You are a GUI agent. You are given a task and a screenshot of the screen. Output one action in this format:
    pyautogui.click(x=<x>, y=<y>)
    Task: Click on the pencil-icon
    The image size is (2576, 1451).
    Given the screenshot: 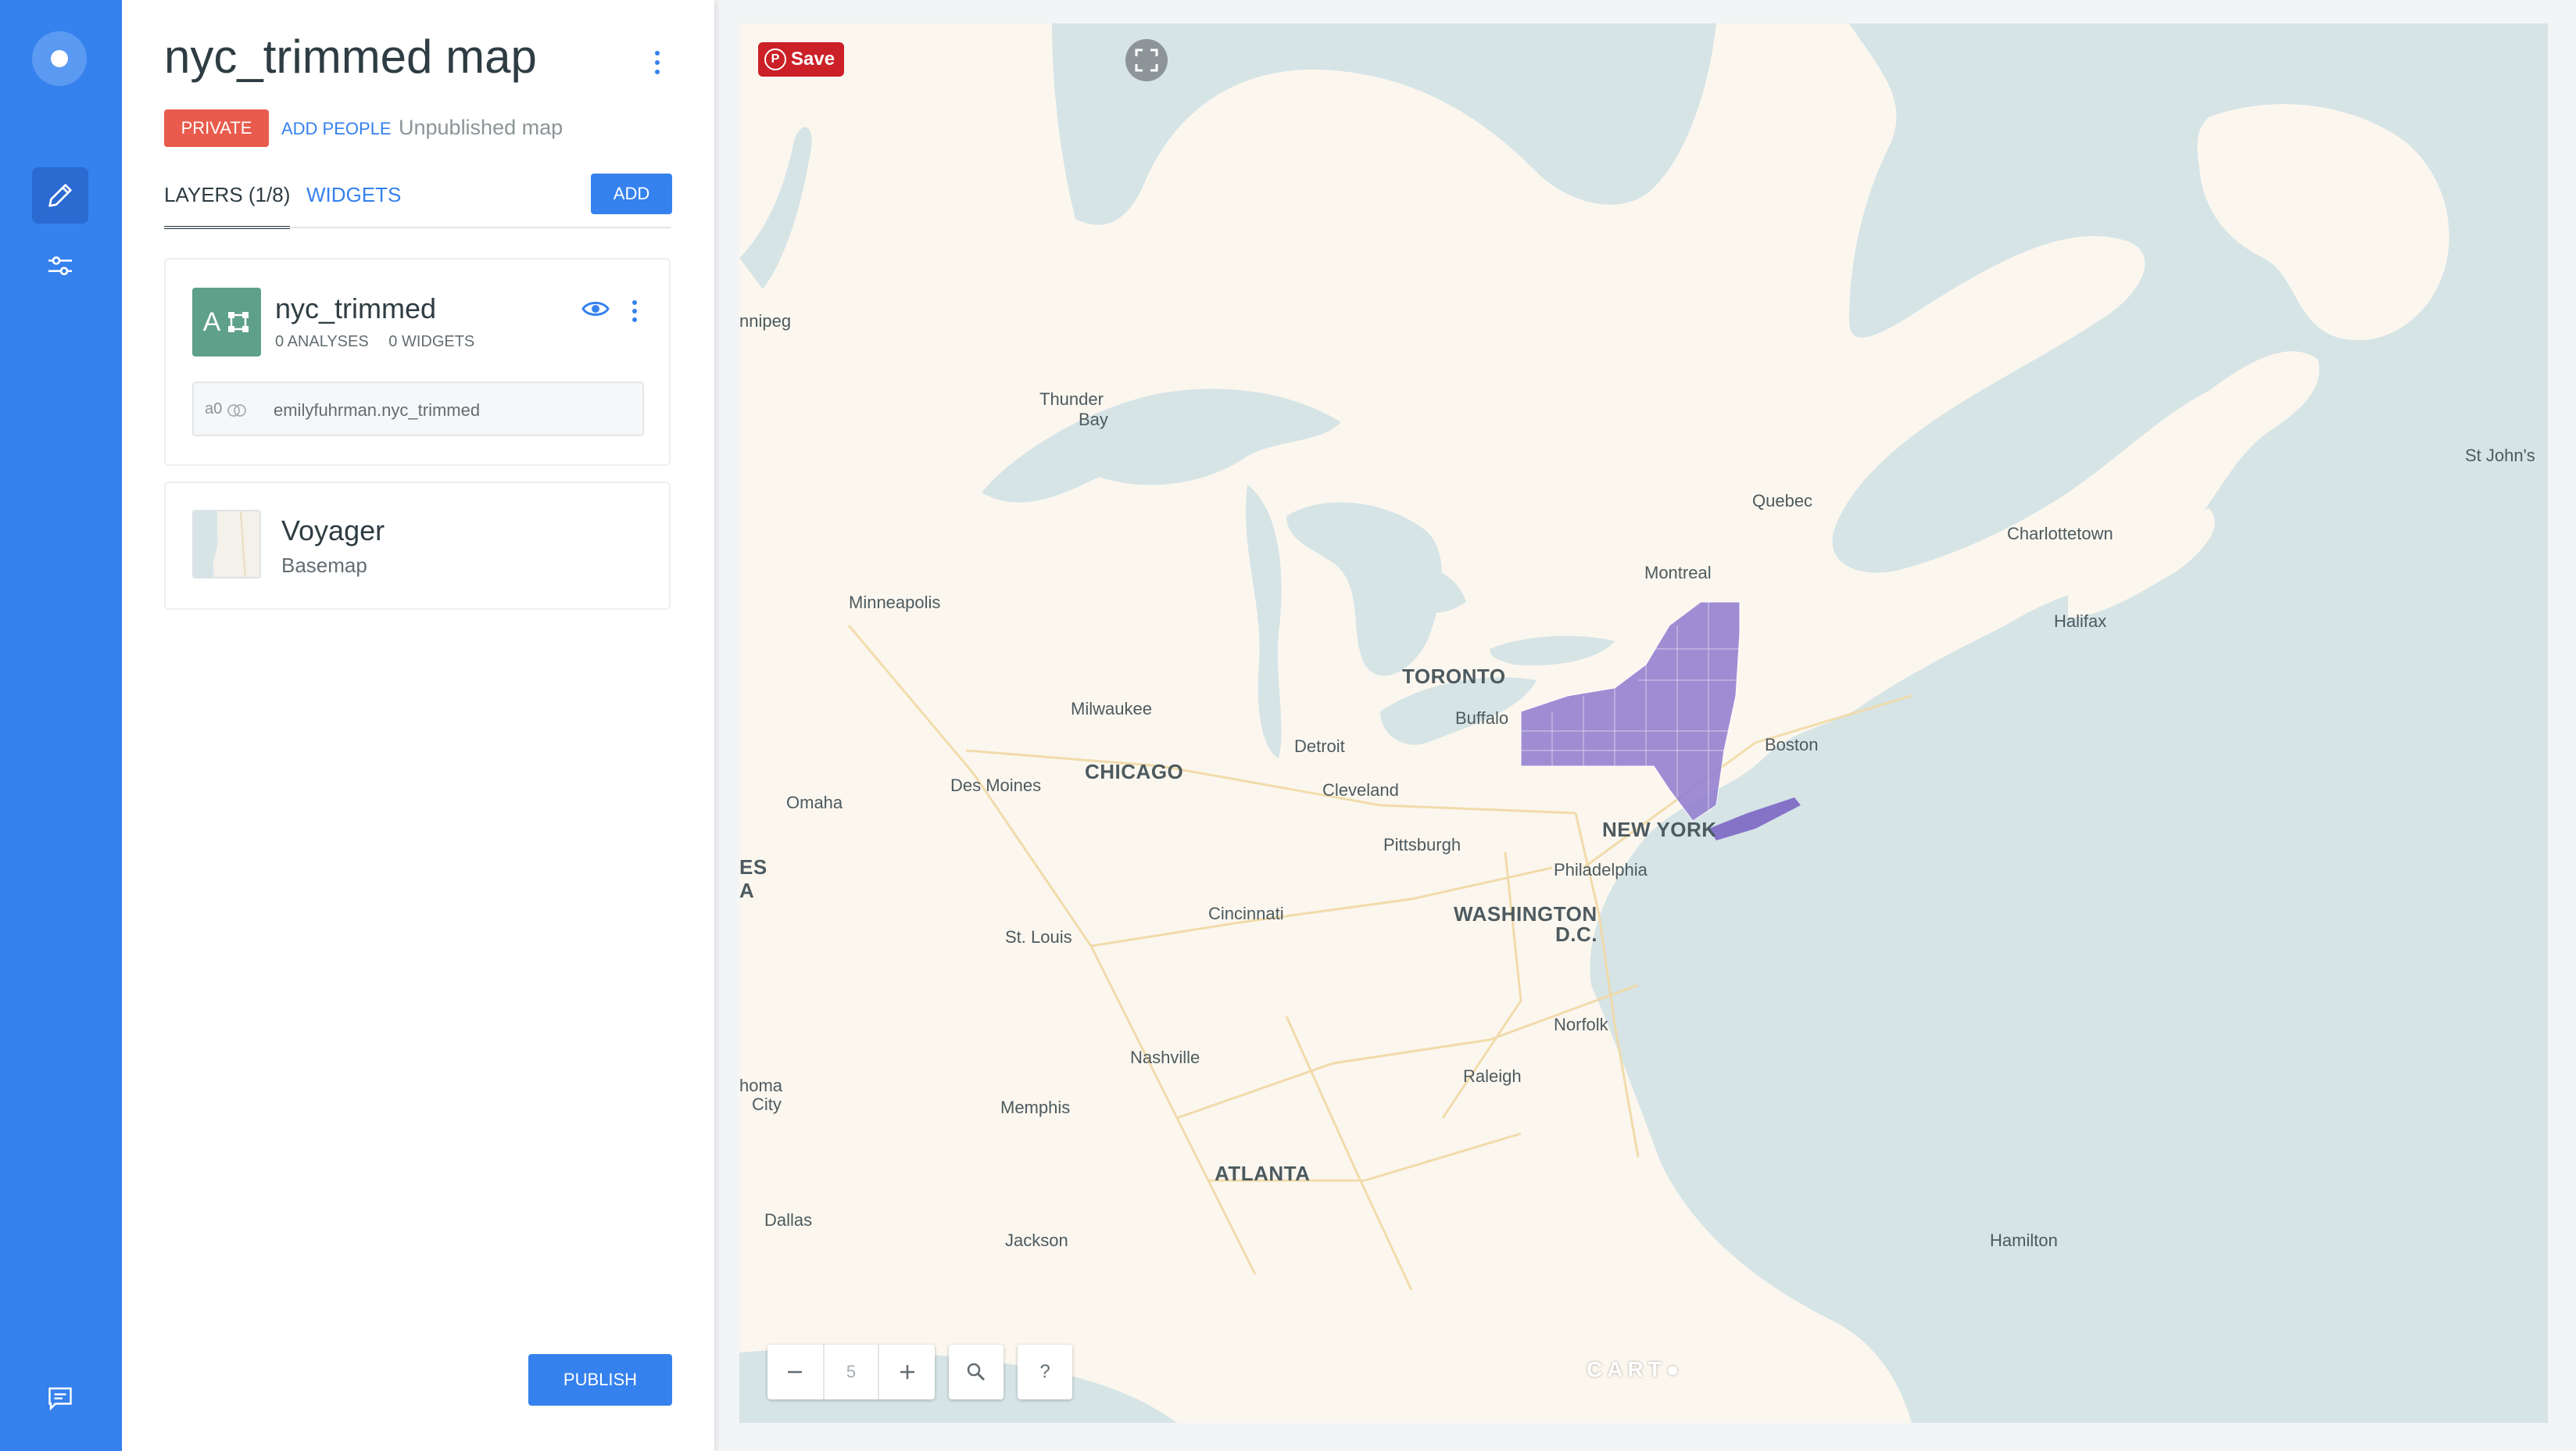 What is the action you would take?
    pyautogui.click(x=60, y=195)
    